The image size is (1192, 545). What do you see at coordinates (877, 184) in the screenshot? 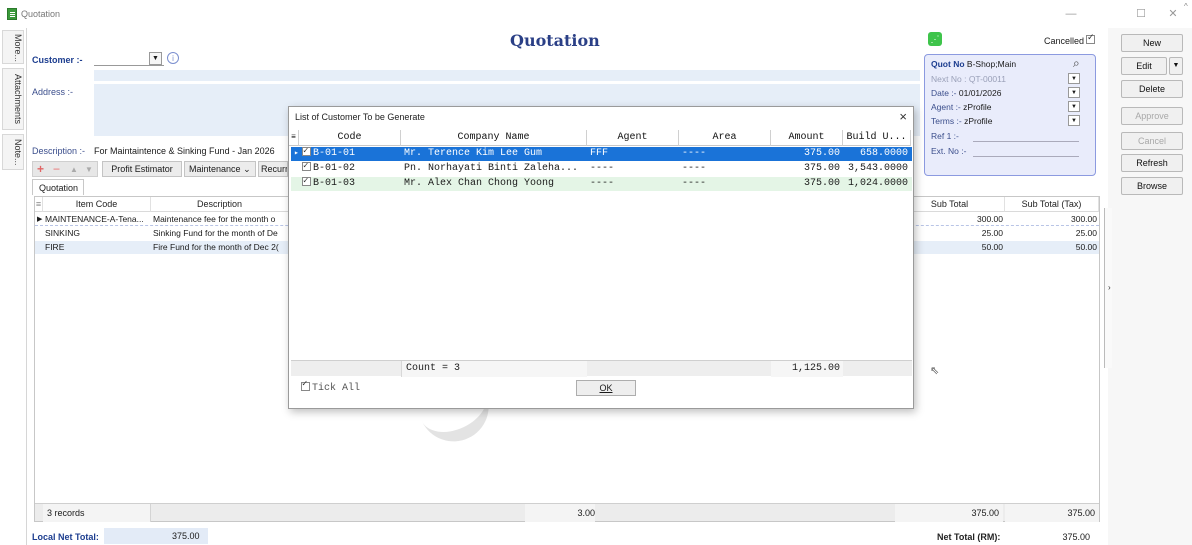
I see `cell-build-up: 1,024.0000` at bounding box center [877, 184].